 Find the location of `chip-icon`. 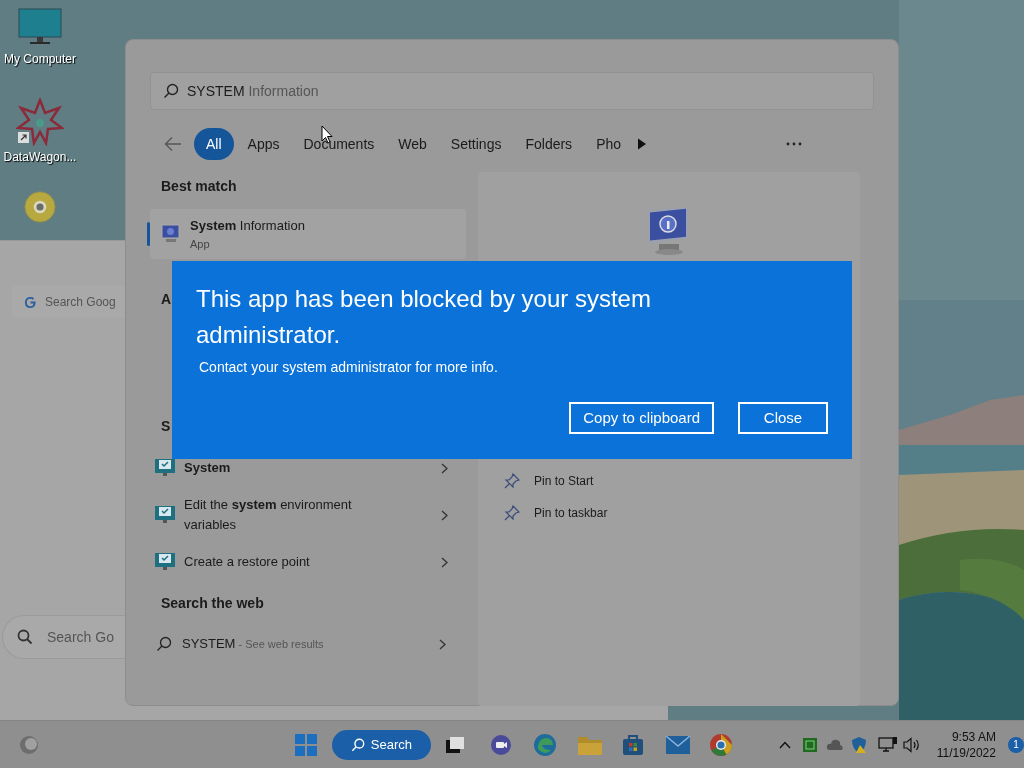

chip-icon is located at coordinates (809, 744).